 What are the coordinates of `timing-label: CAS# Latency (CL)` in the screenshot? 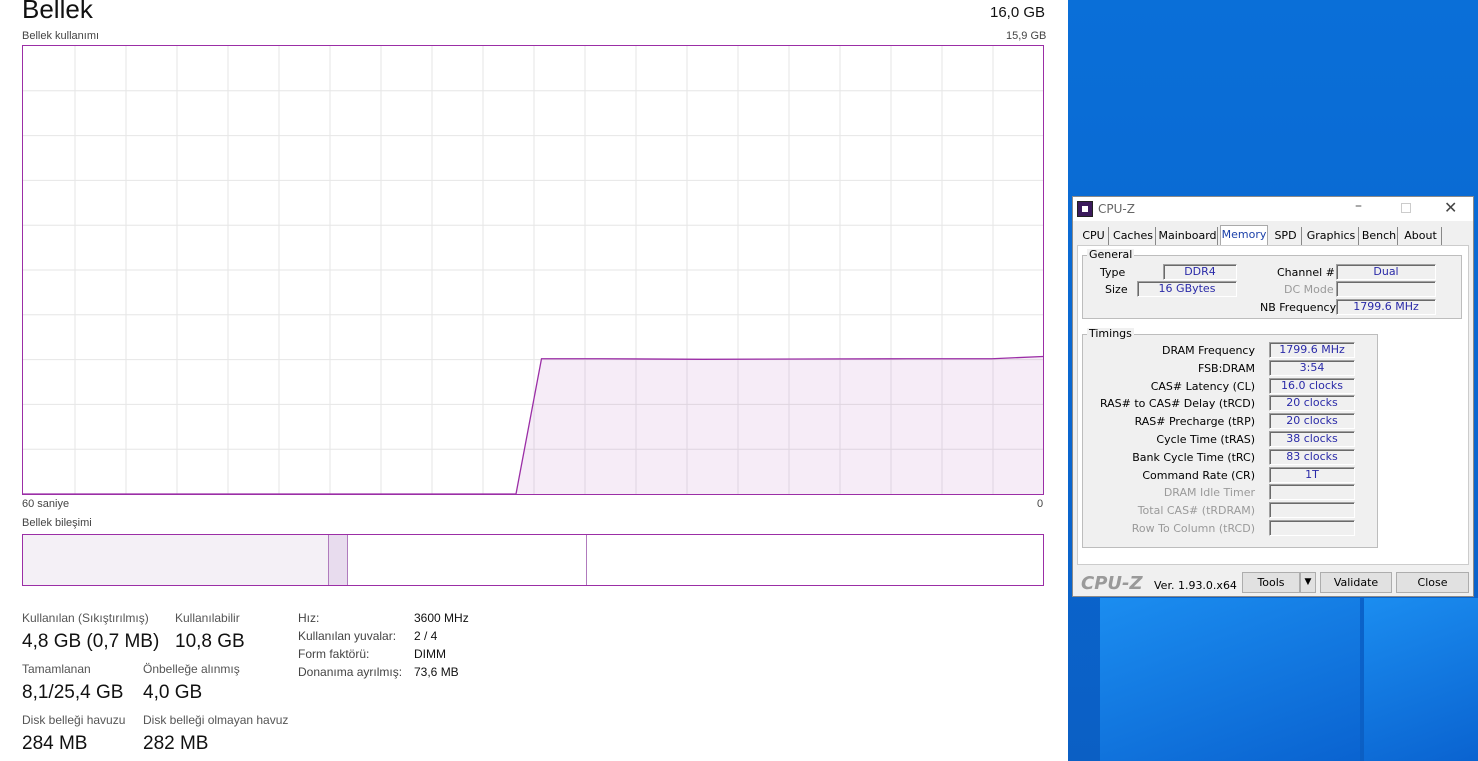 It's located at (1202, 386).